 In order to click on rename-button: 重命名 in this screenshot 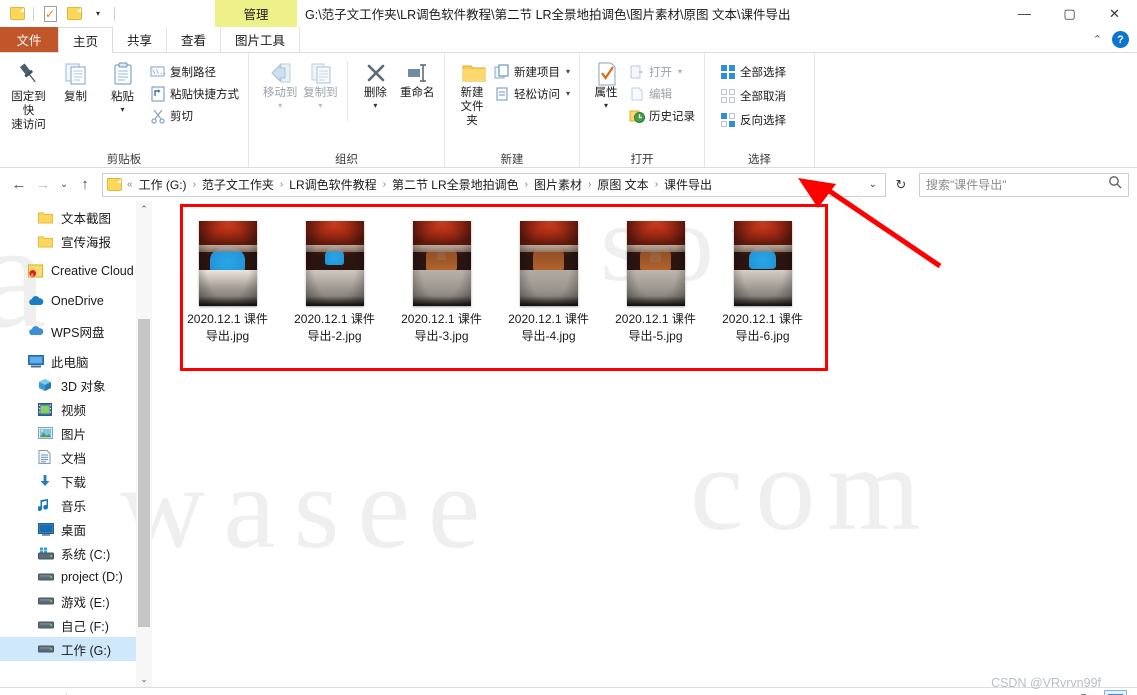, I will do `click(417, 78)`.